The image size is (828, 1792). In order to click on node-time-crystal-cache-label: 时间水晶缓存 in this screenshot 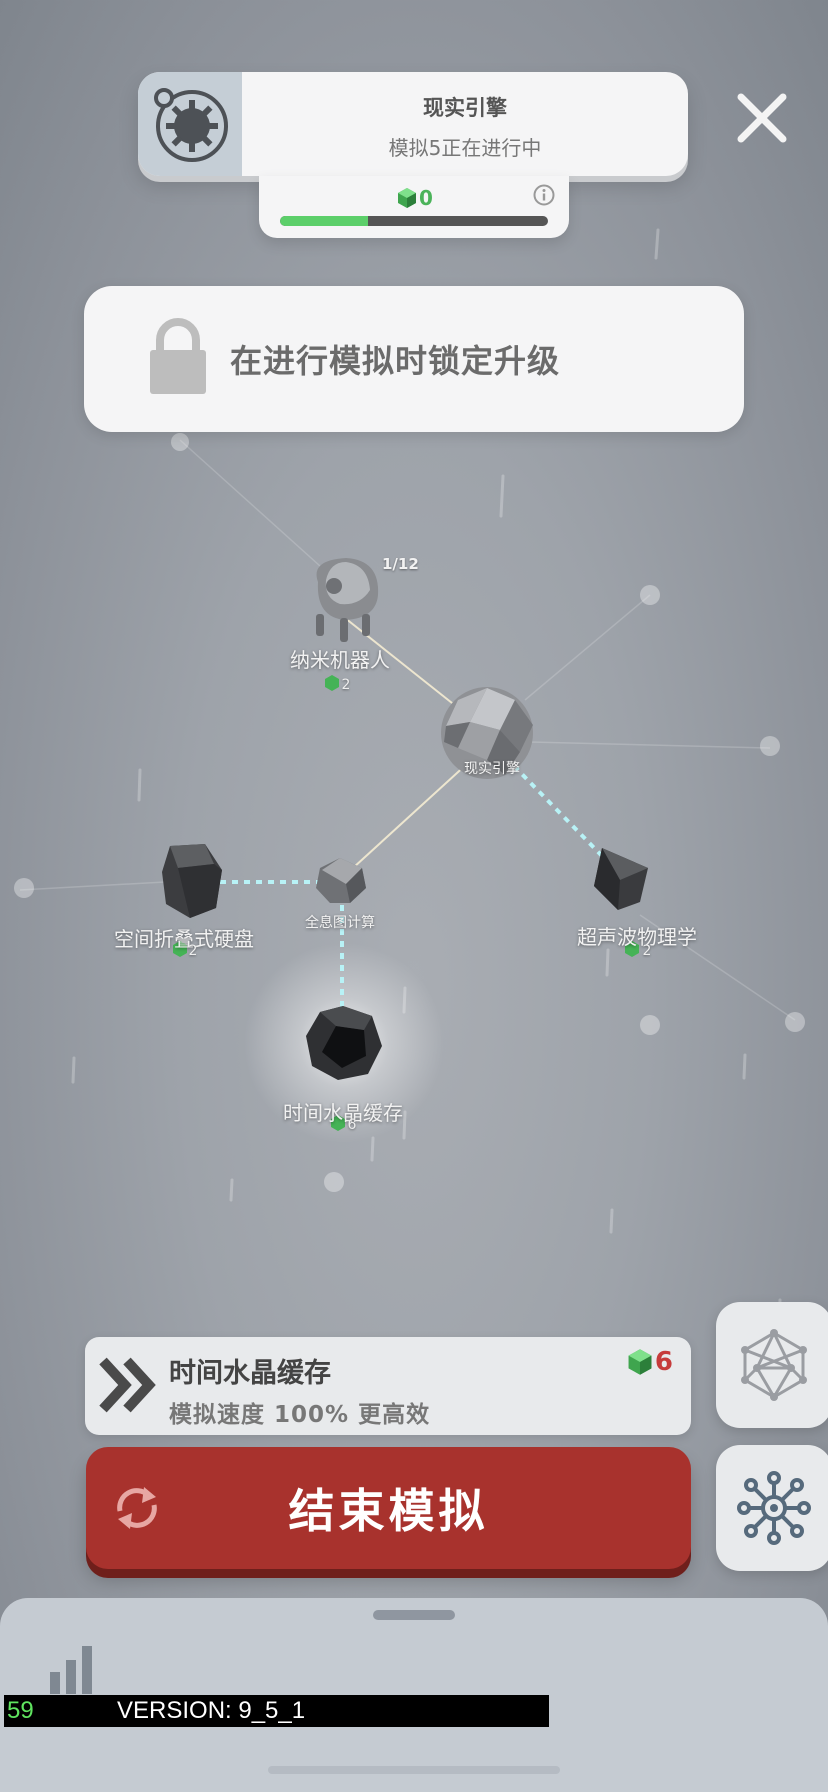, I will do `click(343, 1113)`.